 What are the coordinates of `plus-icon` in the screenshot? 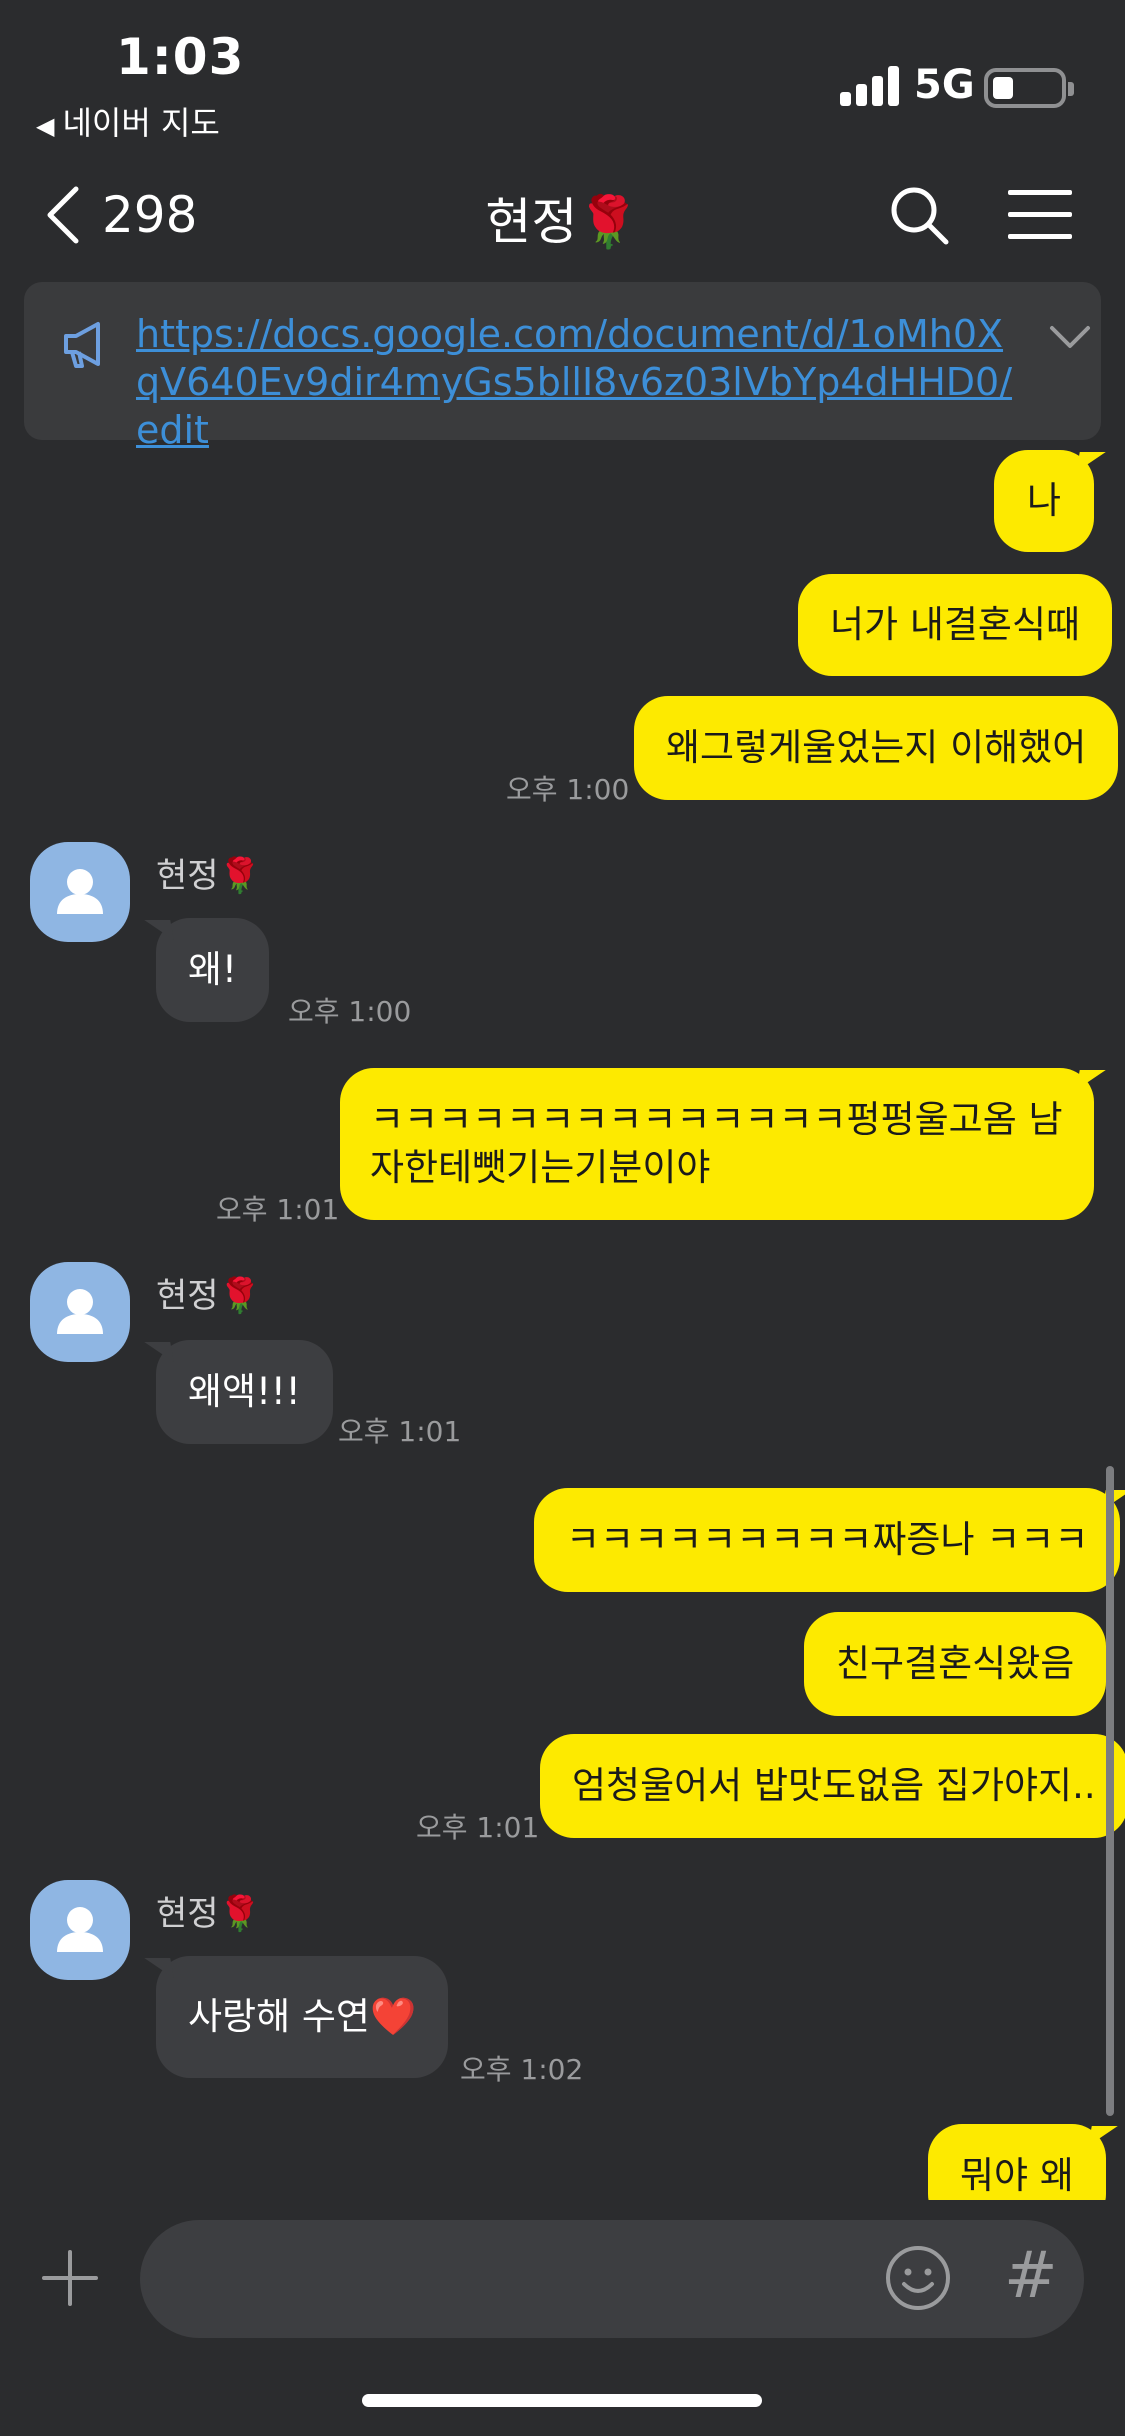 It's located at (70, 2278).